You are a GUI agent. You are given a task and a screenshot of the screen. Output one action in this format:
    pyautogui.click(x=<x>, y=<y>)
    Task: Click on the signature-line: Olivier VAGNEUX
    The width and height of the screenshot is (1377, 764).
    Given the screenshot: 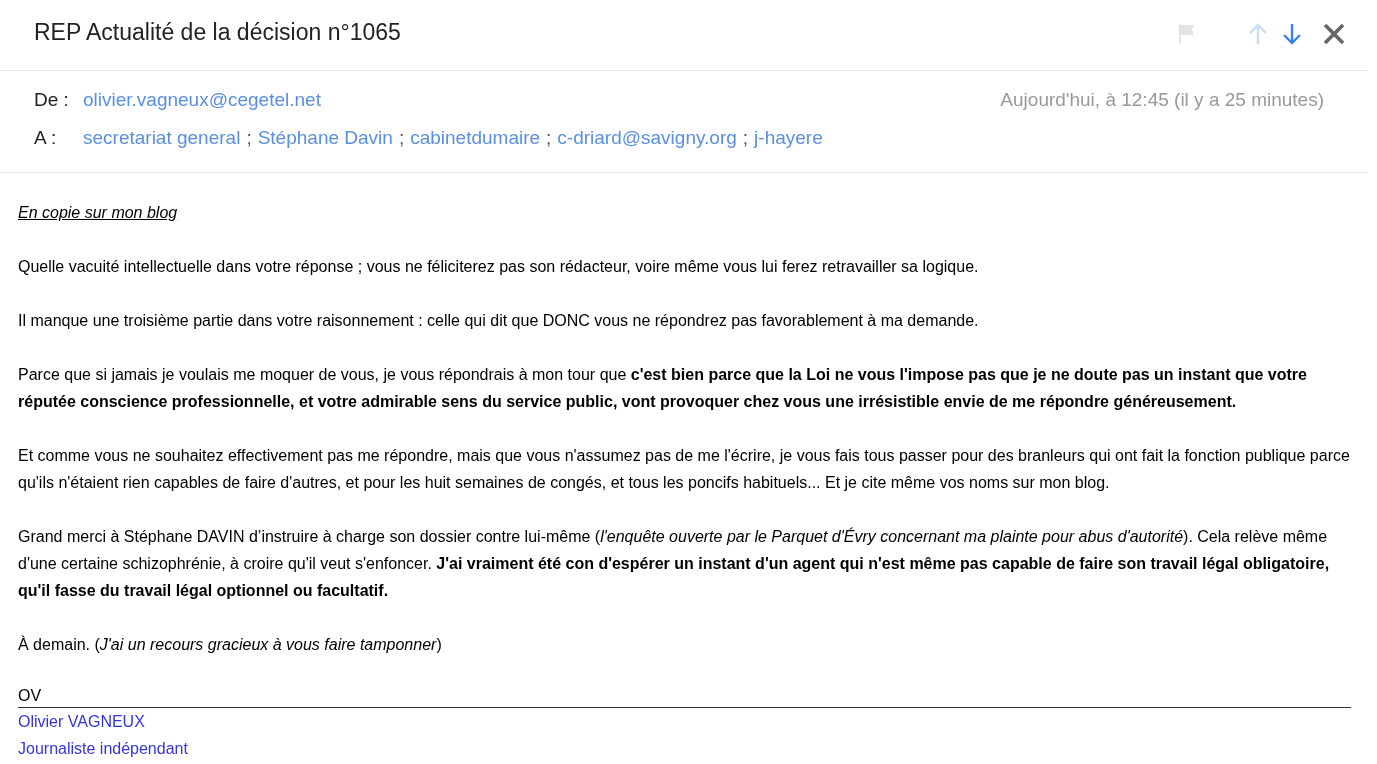 What is the action you would take?
    pyautogui.click(x=82, y=722)
    